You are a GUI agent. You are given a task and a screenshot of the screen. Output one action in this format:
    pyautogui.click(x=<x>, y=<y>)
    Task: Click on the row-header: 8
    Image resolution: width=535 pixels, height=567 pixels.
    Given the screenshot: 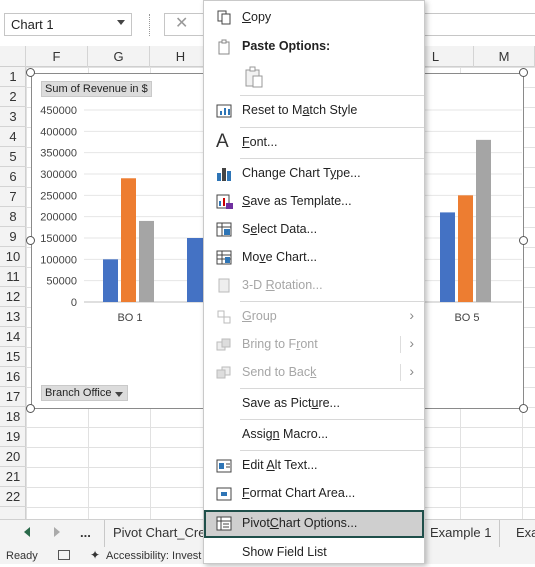 What is the action you would take?
    pyautogui.click(x=13, y=217)
    